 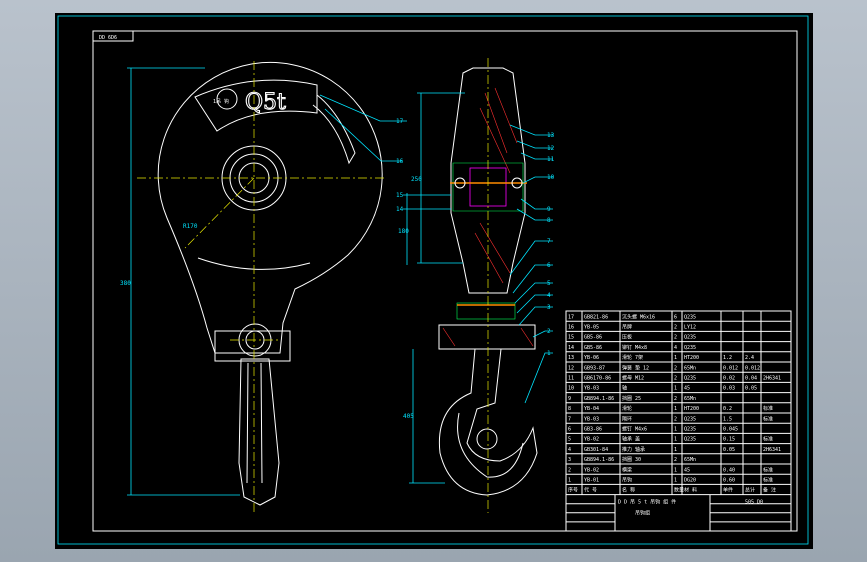 I want to click on side-shank-lines, so click(x=254, y=423).